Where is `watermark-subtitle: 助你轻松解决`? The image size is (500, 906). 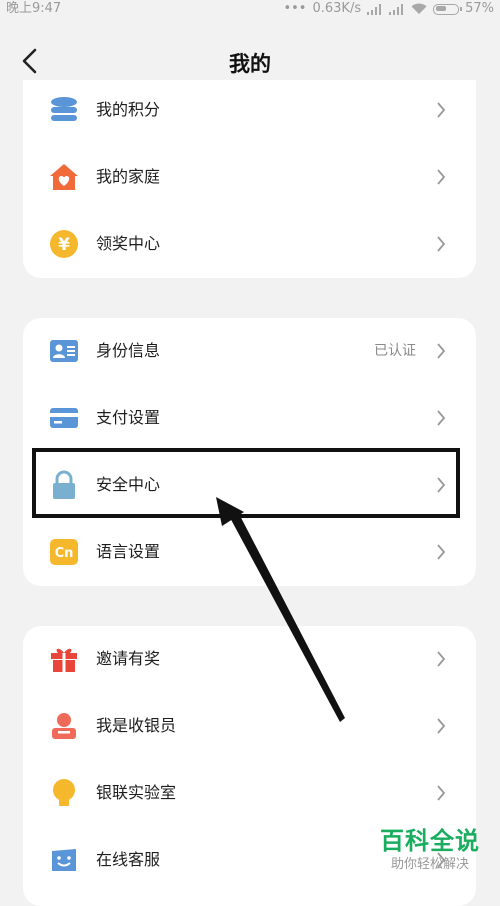
watermark-subtitle: 助你轻松解决 is located at coordinates (429, 864).